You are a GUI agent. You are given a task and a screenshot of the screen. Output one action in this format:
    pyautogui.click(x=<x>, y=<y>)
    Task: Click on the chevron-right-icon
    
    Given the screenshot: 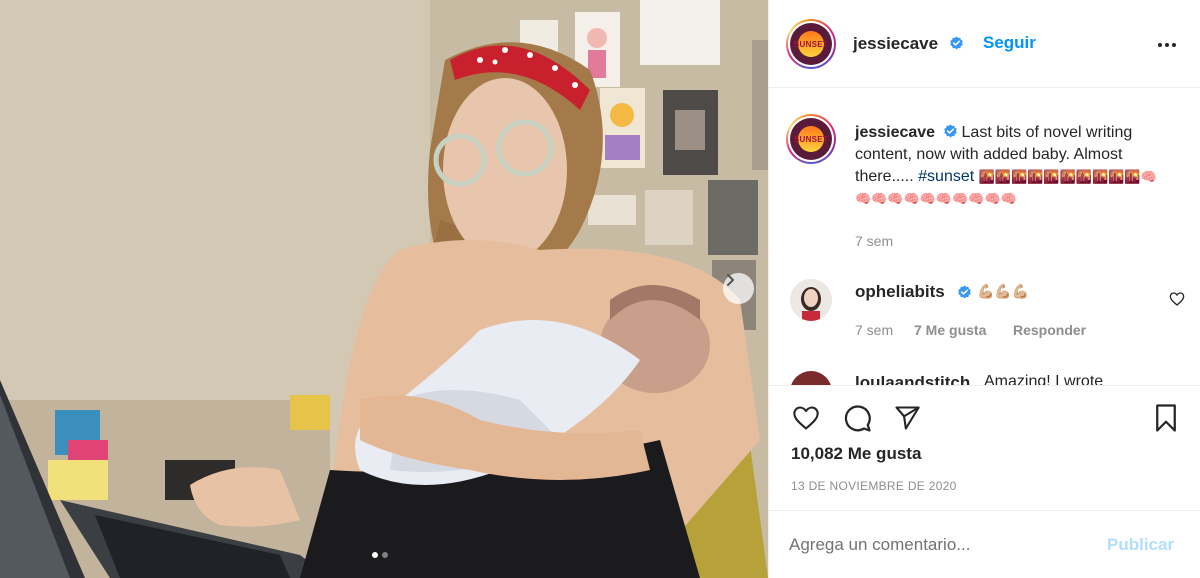 What is the action you would take?
    pyautogui.click(x=730, y=280)
    